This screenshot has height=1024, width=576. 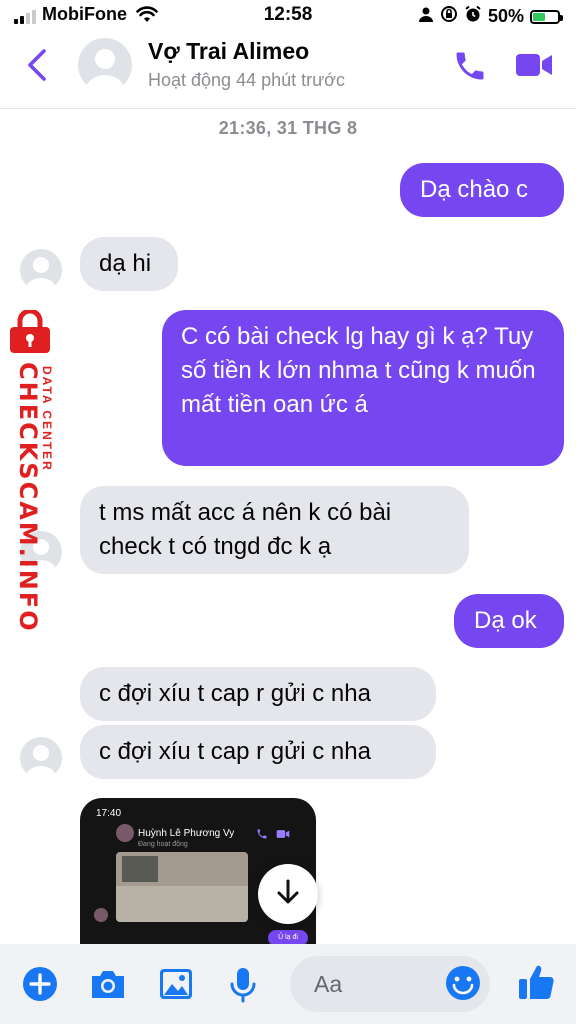 I want to click on camera-icon, so click(x=108, y=988).